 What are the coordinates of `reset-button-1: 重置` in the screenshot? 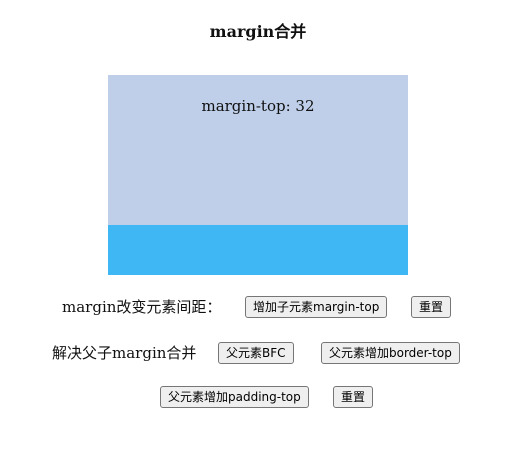 It's located at (431, 307).